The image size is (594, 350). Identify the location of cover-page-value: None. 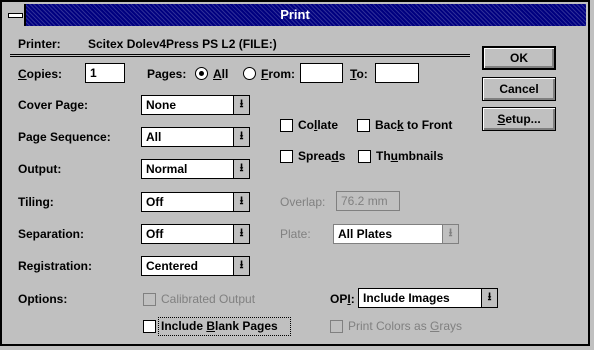
(161, 105).